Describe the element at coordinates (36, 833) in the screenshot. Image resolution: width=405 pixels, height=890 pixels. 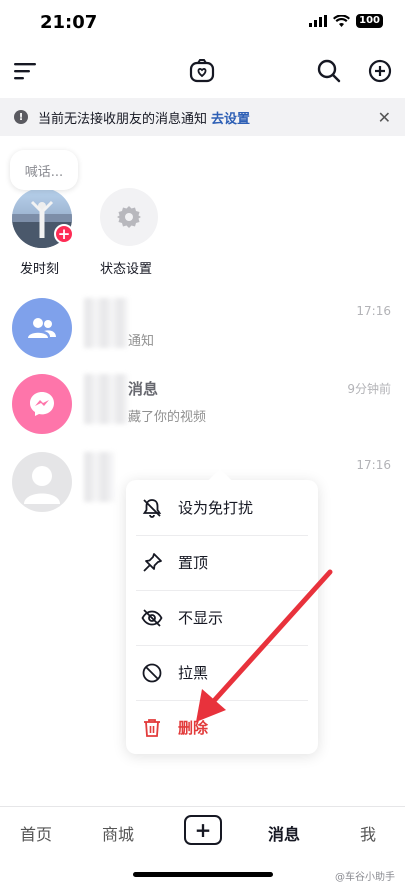
I see `tab-home: 首页` at that location.